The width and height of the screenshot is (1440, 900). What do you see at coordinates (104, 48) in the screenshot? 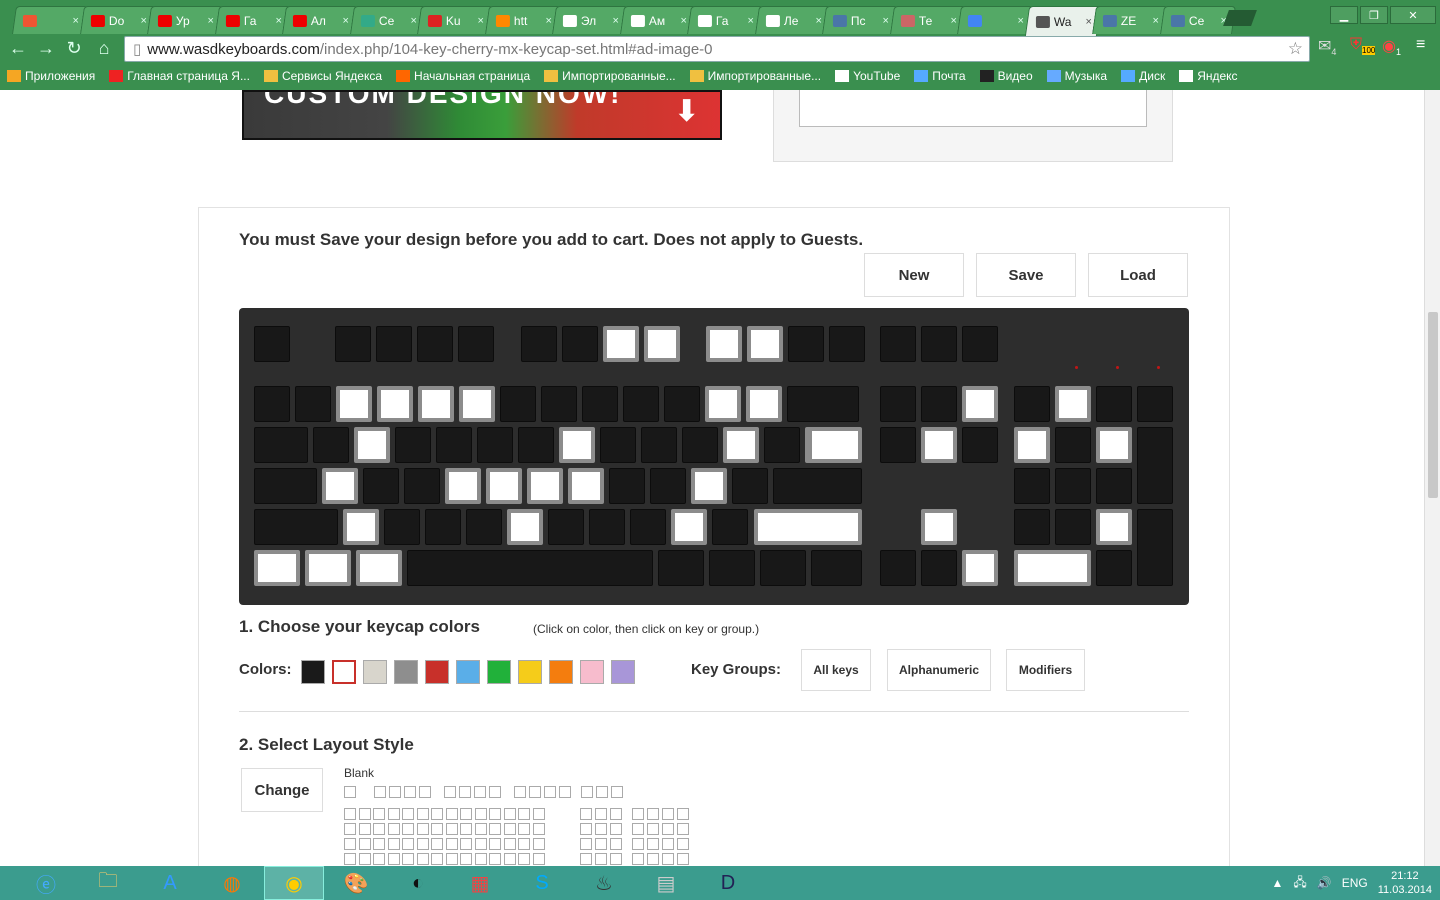
I see `home-icon: ⌂` at bounding box center [104, 48].